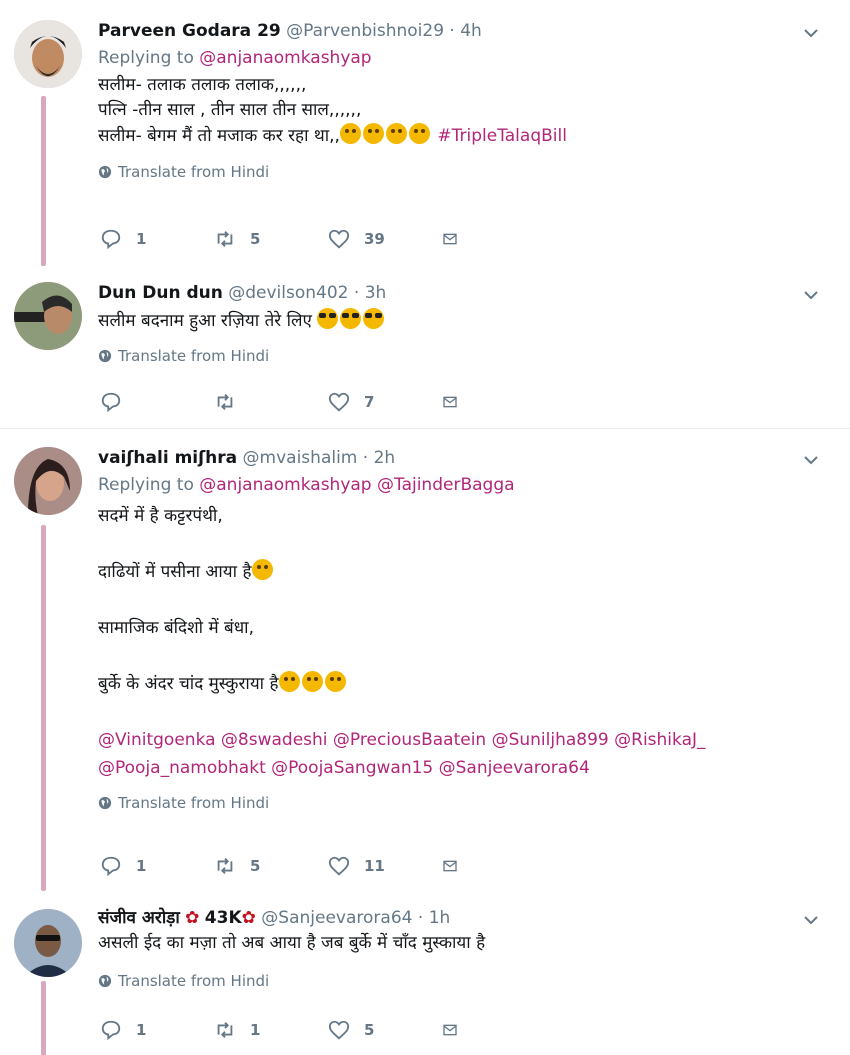 This screenshot has height=1055, width=850. Describe the element at coordinates (271, 402) in the screenshot. I see `retweet-button` at that location.